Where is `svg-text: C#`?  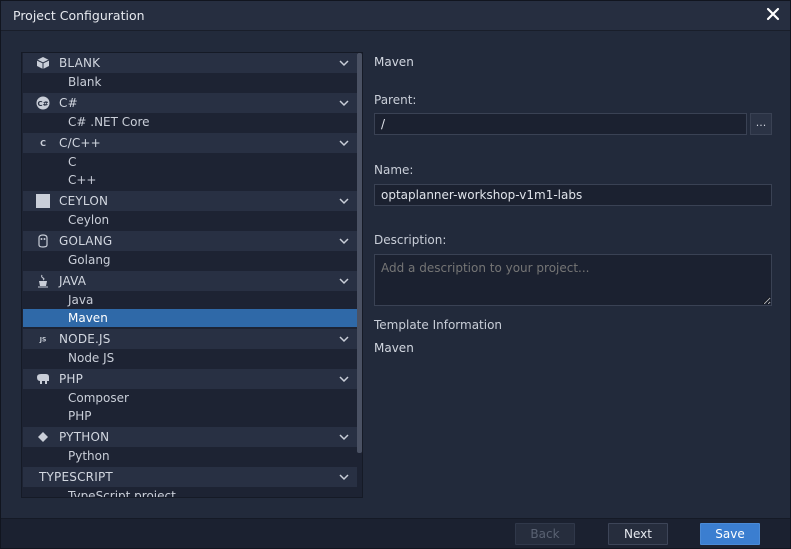
svg-text: C# is located at coordinates (42, 104).